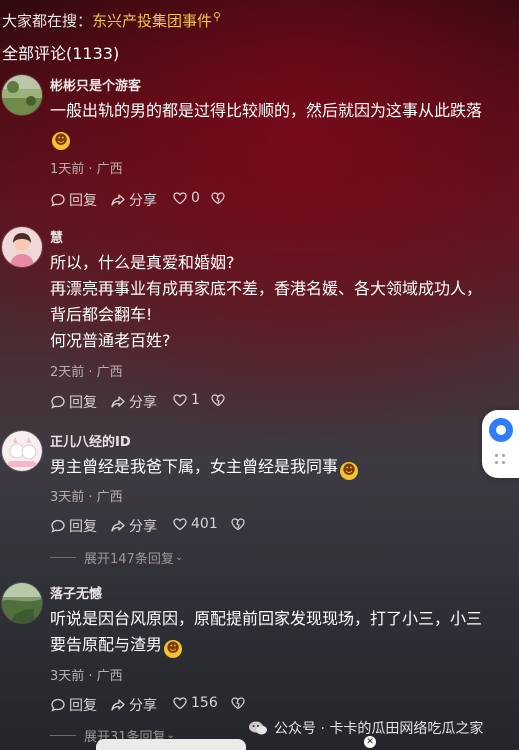  I want to click on comment-username: 慧, so click(56, 236).